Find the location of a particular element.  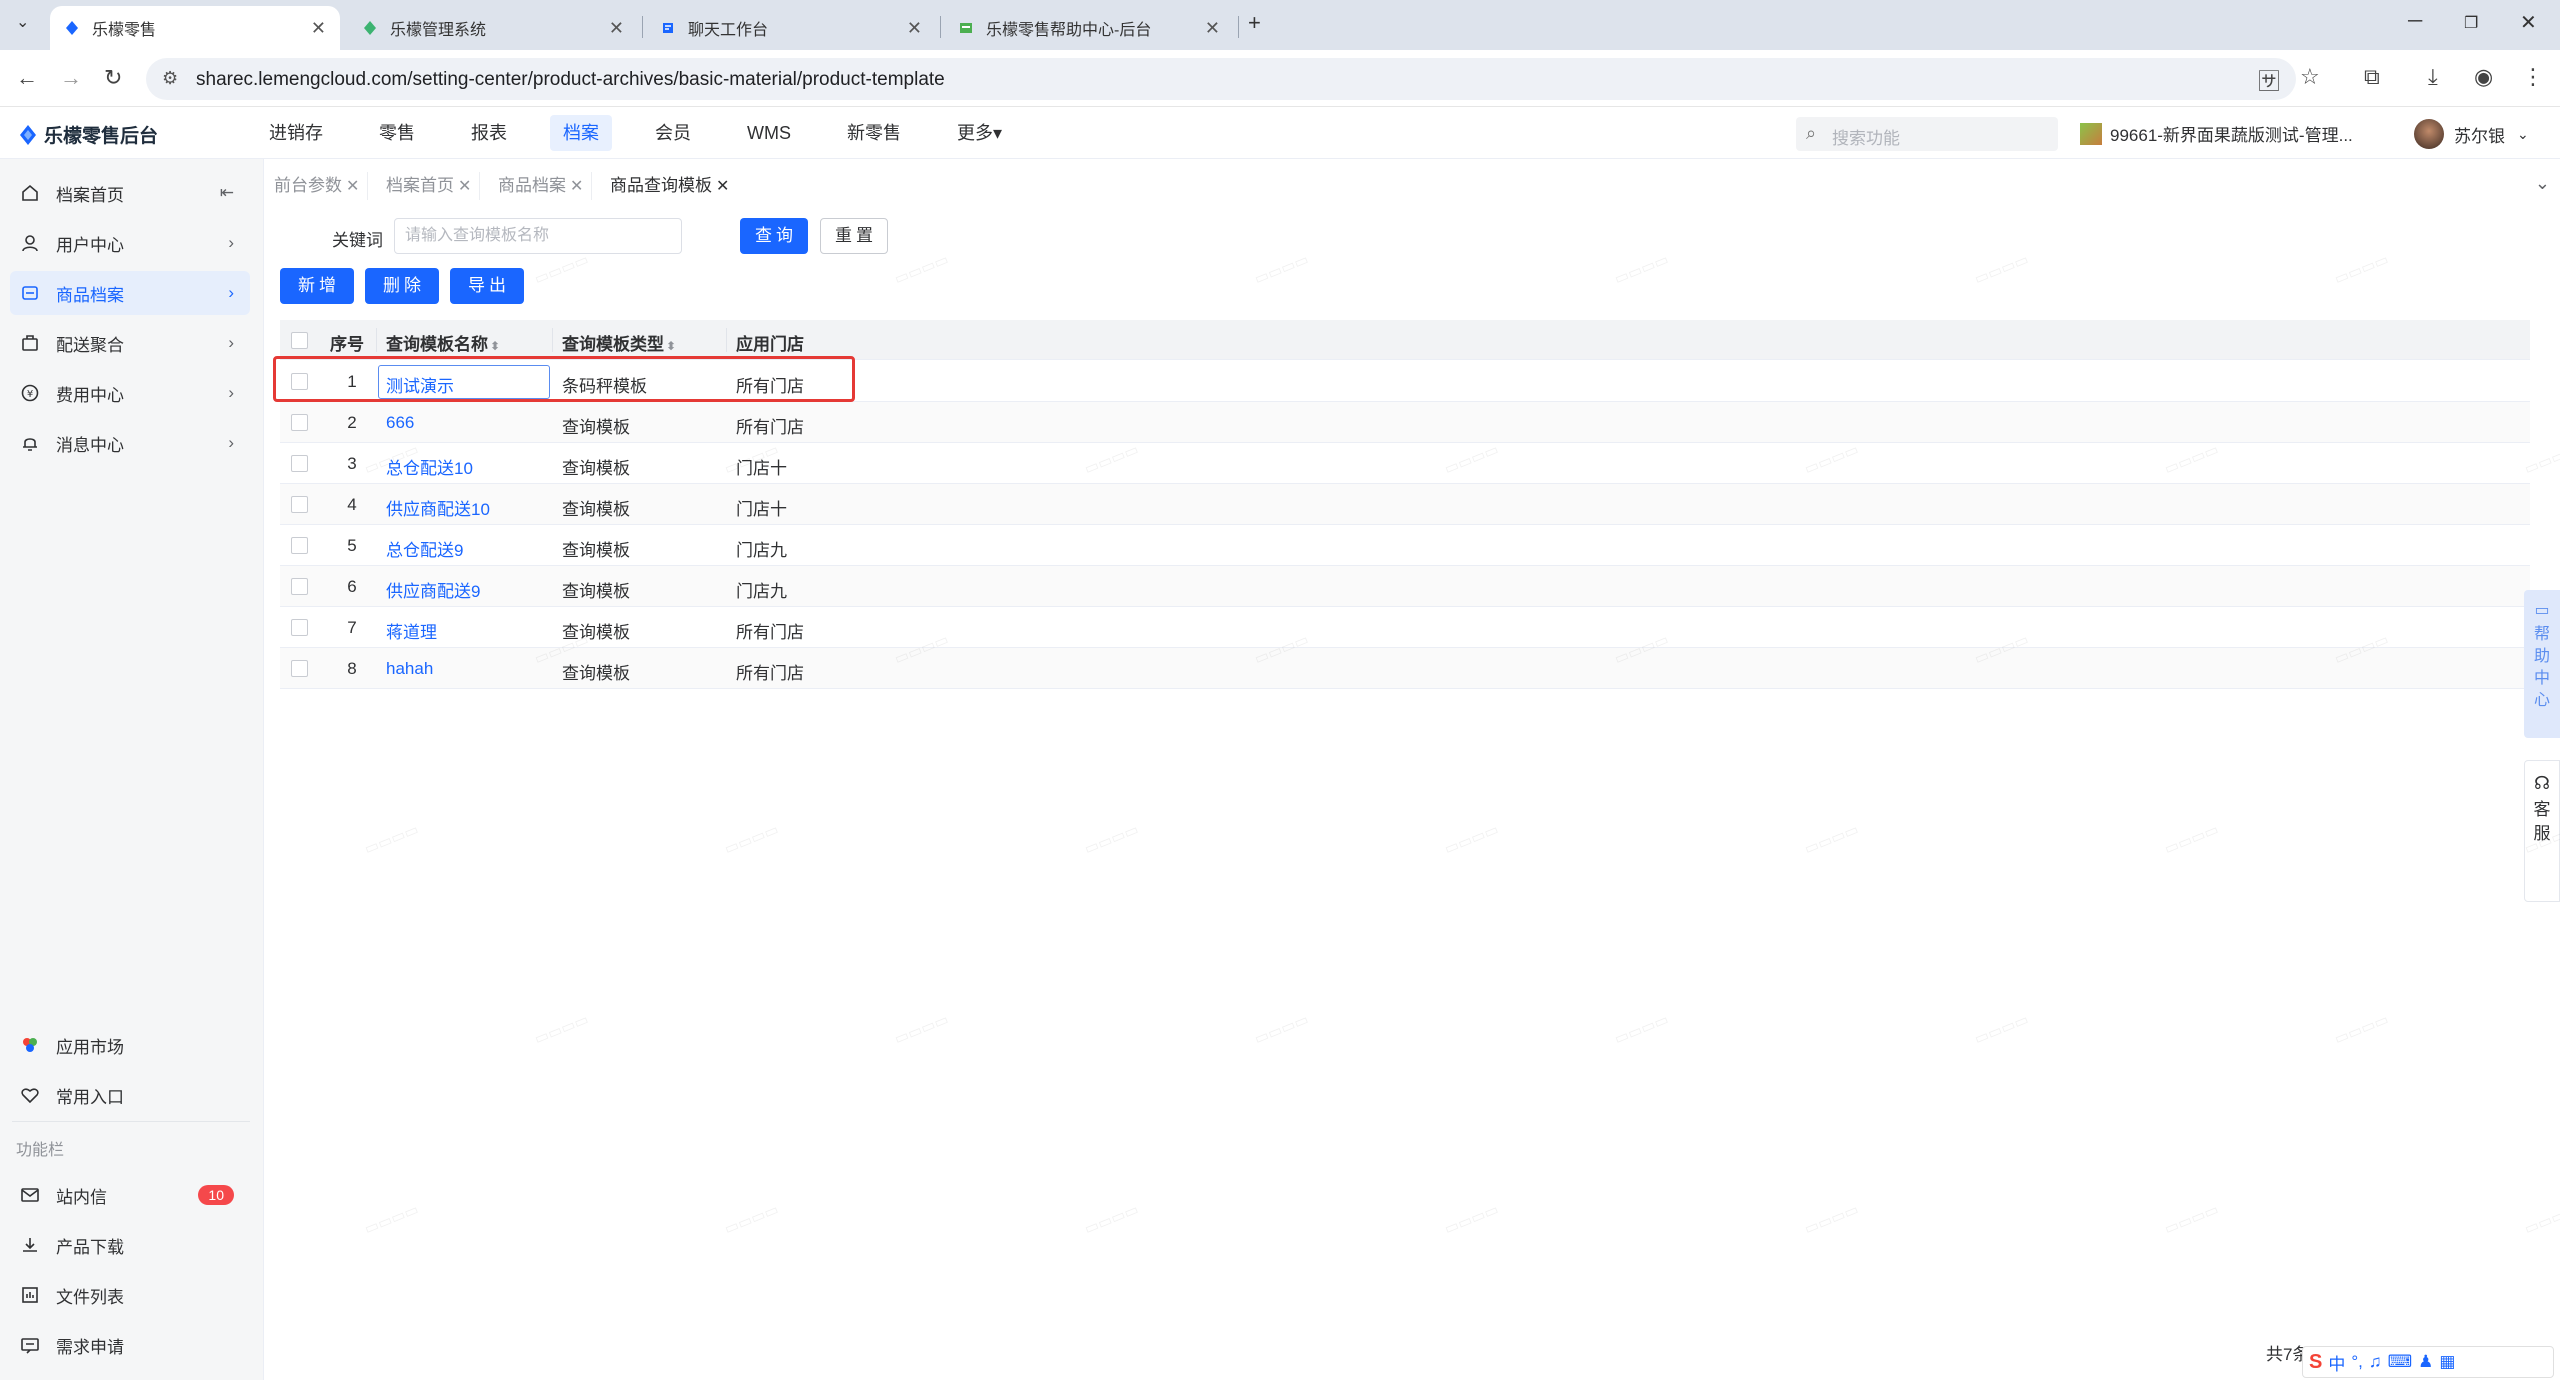

browser-tab-4: 乐檬零售帮助中心-后台 ✕ is located at coordinates (1089, 28).